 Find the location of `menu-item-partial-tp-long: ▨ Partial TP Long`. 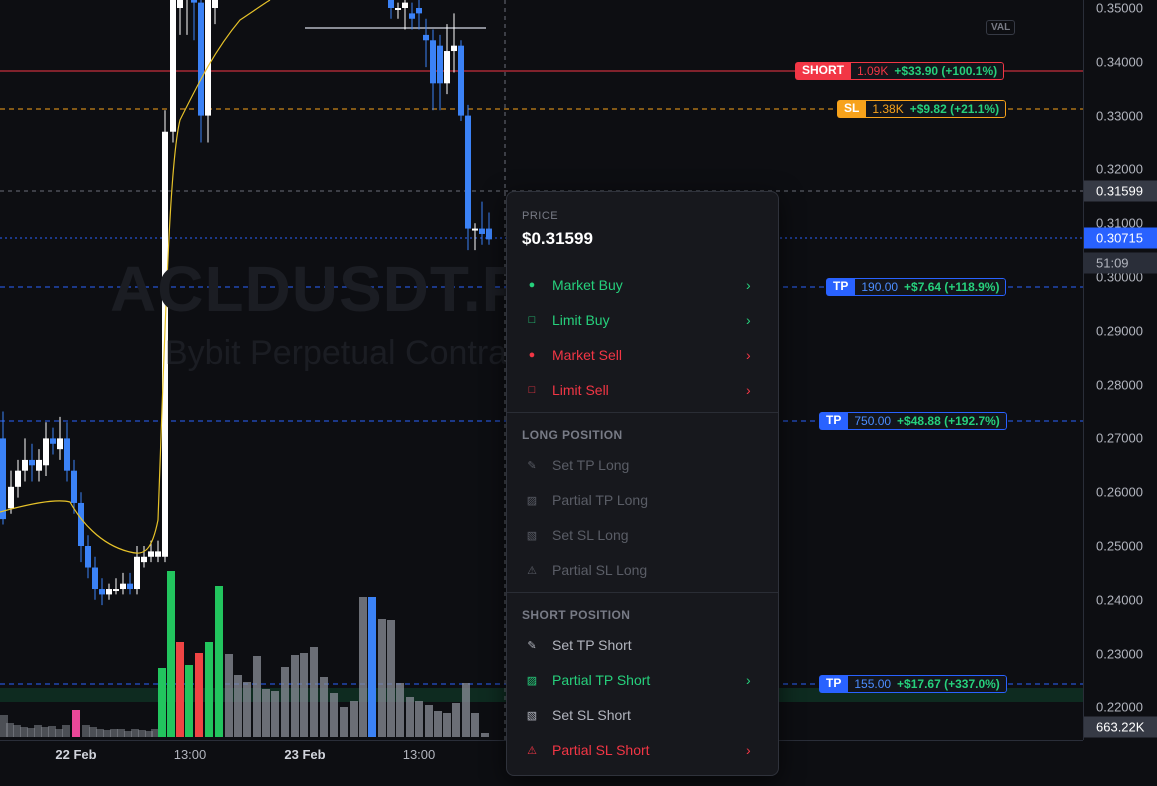

menu-item-partial-tp-long: ▨ Partial TP Long is located at coordinates (642, 500).